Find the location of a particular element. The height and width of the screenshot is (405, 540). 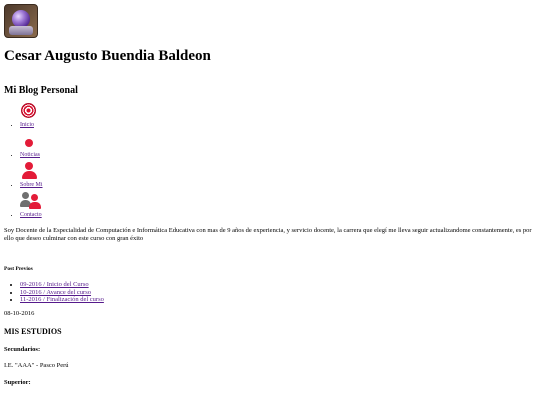

avatar-base is located at coordinates (21, 30).